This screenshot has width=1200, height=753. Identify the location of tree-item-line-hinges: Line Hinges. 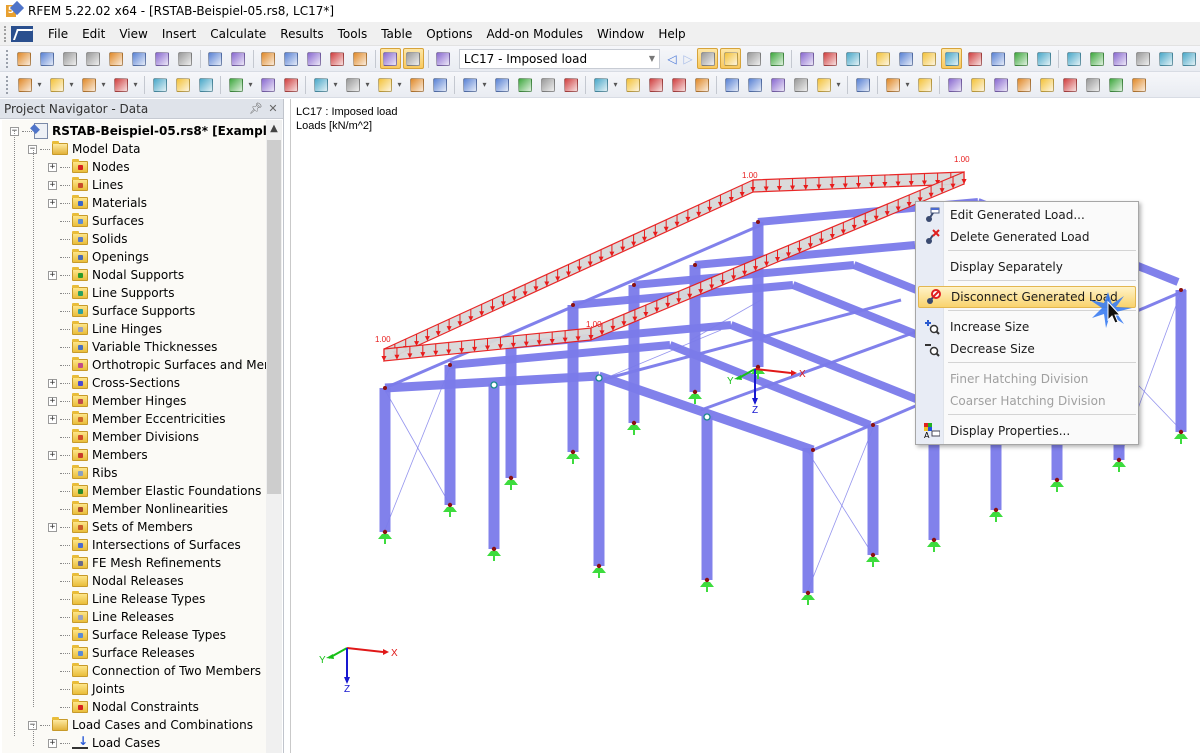
(105, 329).